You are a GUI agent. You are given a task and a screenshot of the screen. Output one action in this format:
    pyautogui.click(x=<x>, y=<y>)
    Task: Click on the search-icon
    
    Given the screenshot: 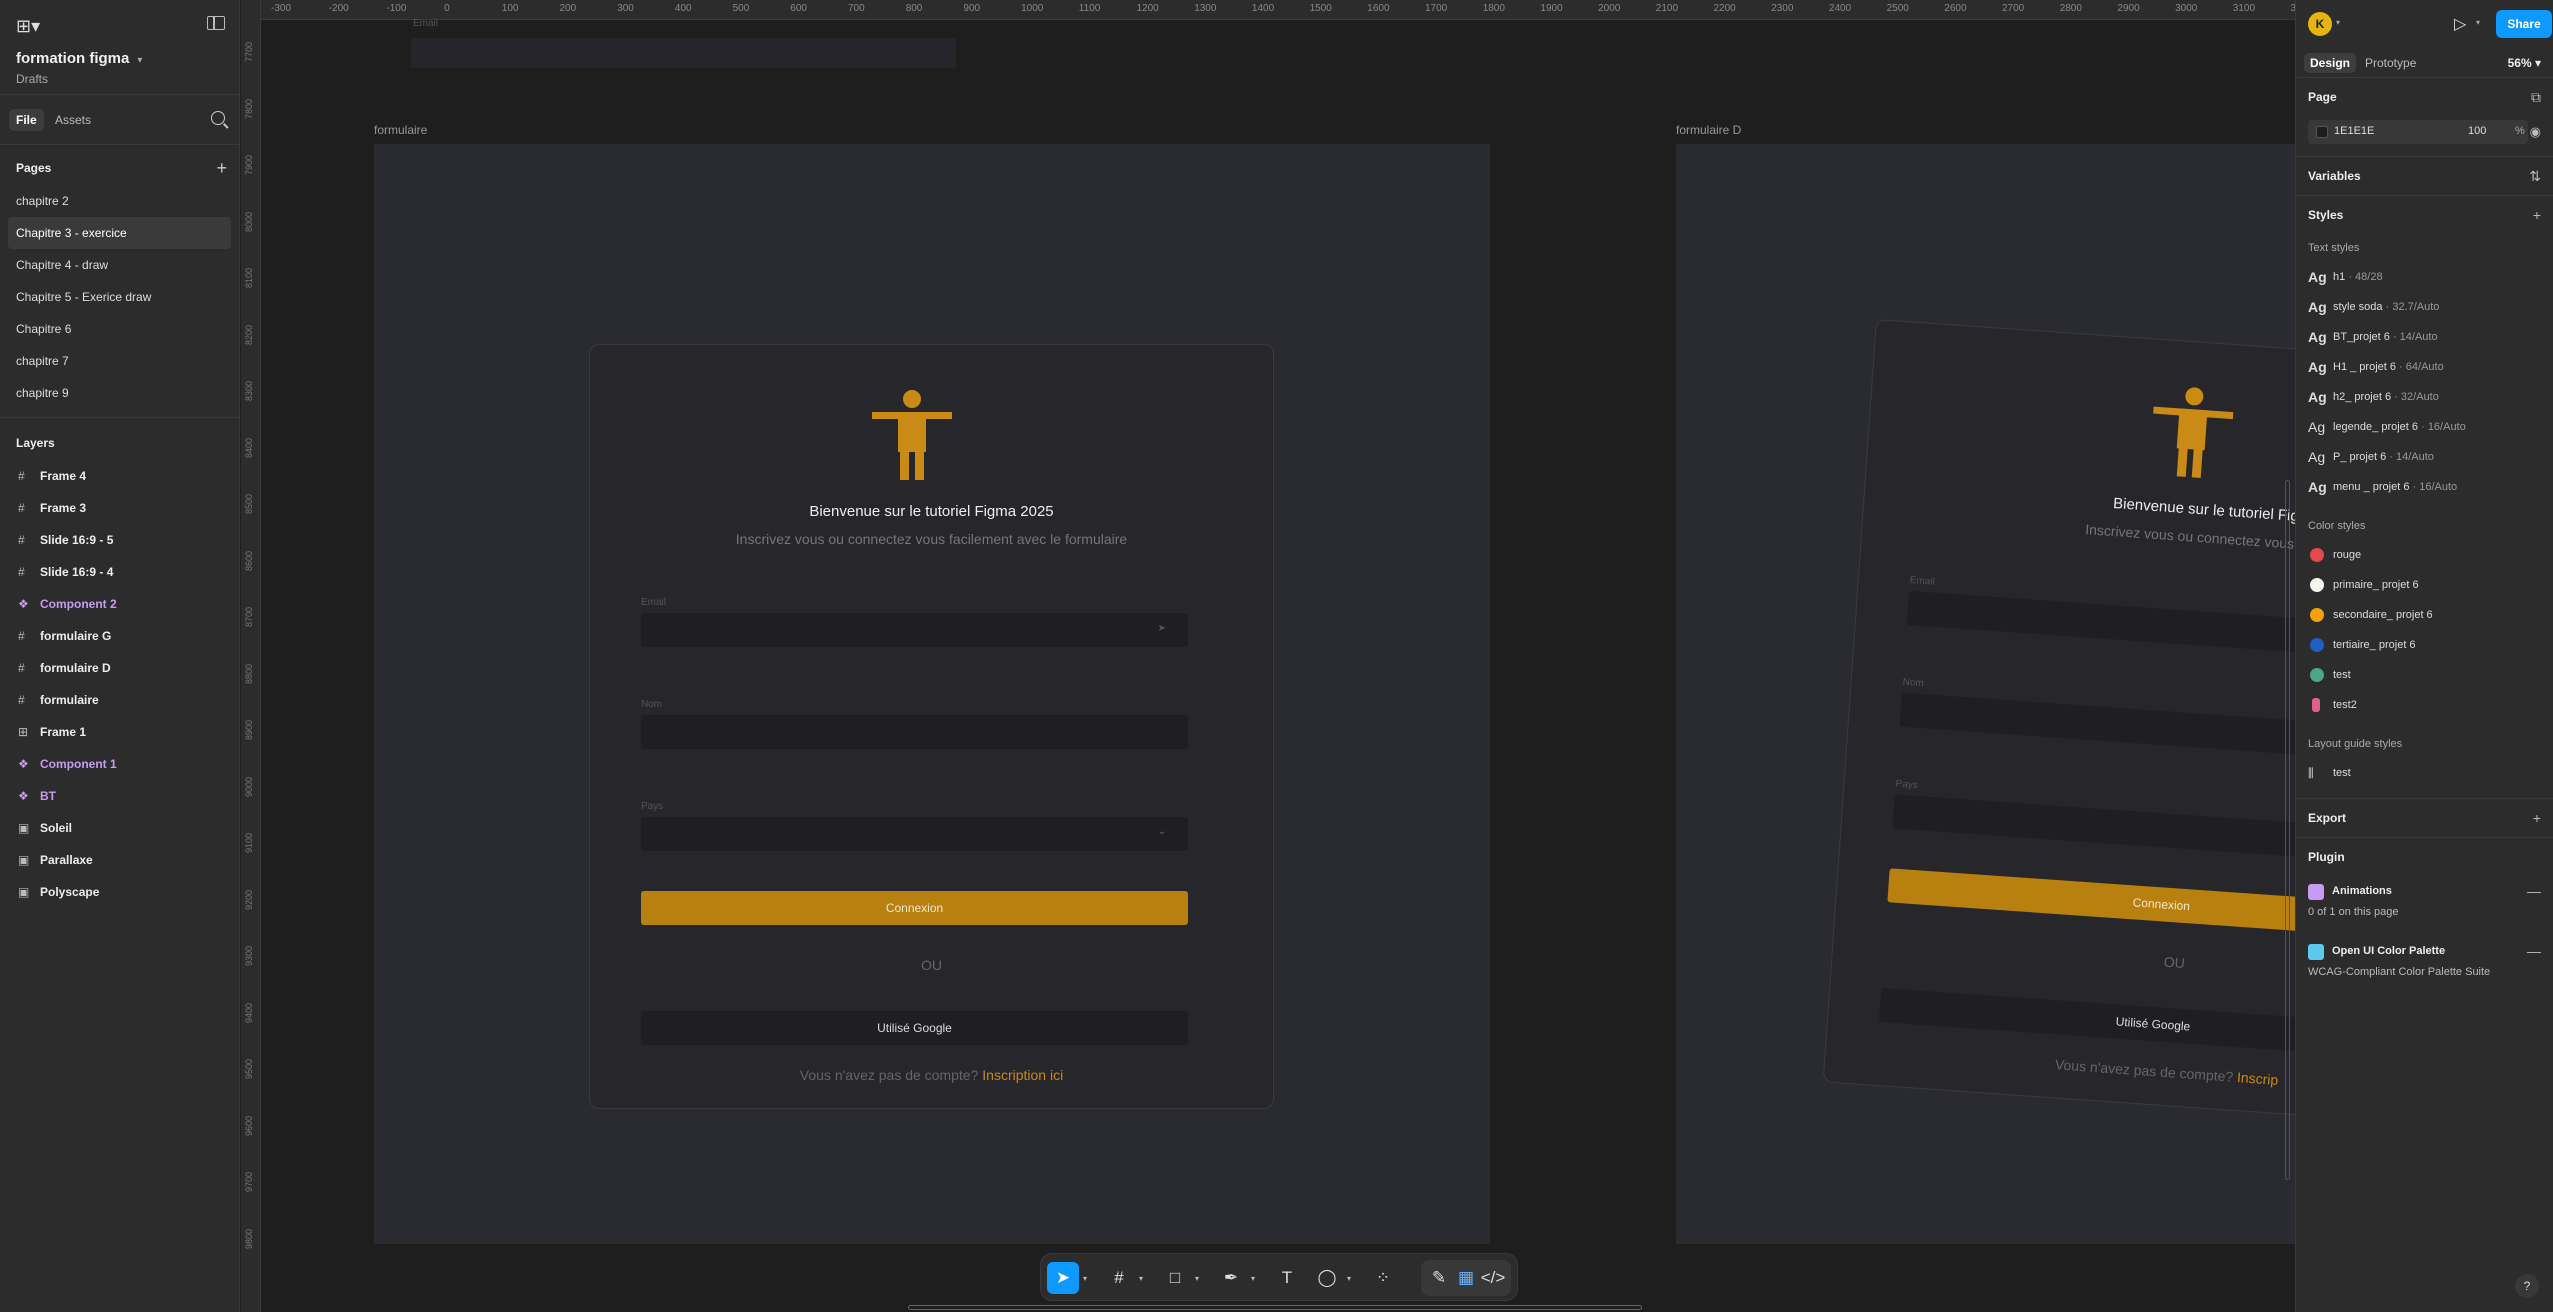 What is the action you would take?
    pyautogui.click(x=218, y=118)
    